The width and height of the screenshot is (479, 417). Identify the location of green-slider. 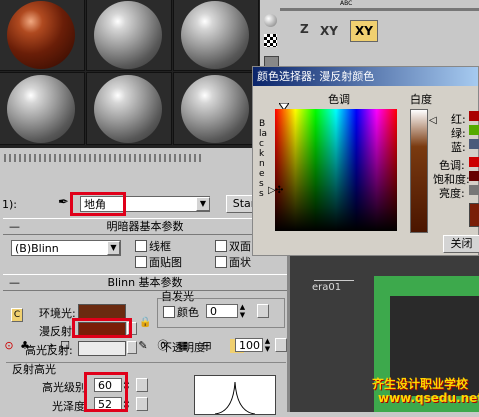
(474, 130).